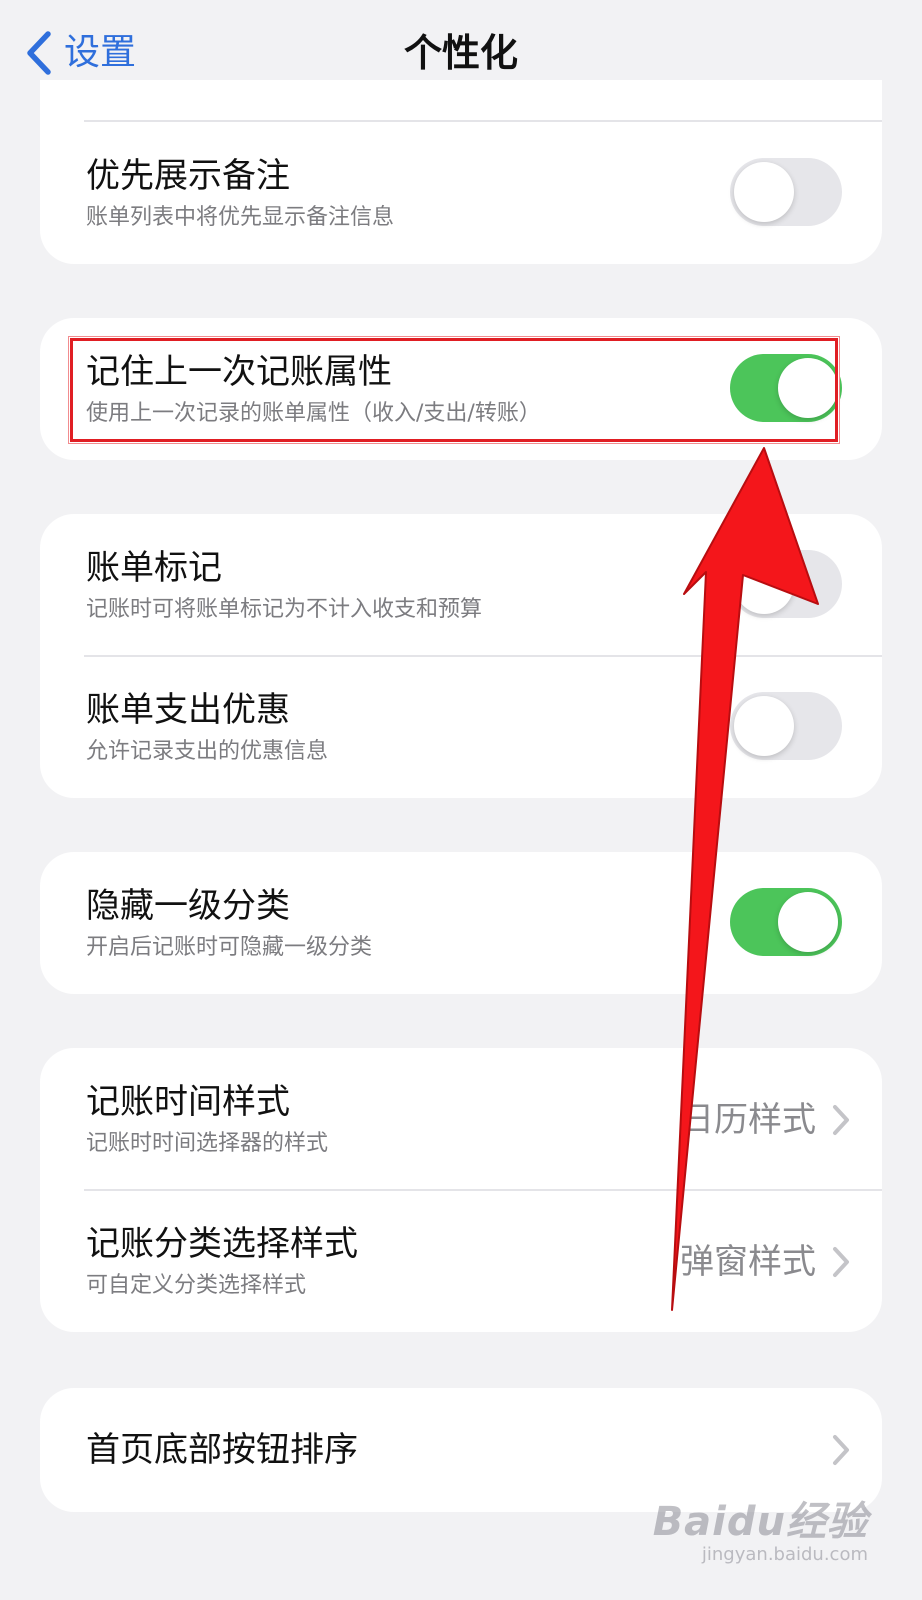 This screenshot has height=1600, width=922. I want to click on hide-level1-toggle, so click(786, 922).